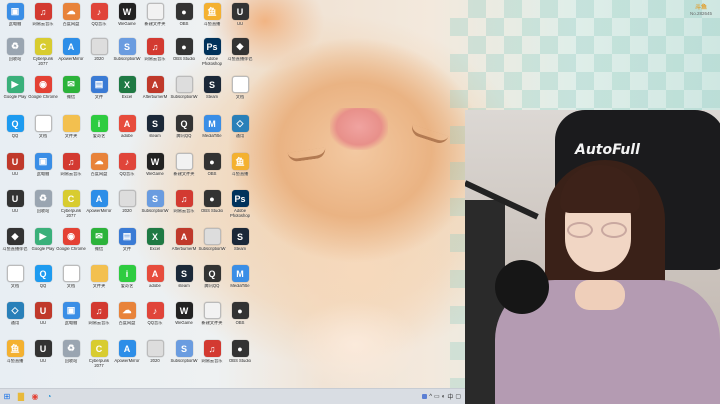  I want to click on chrome-icon: ◉, so click(35, 397).